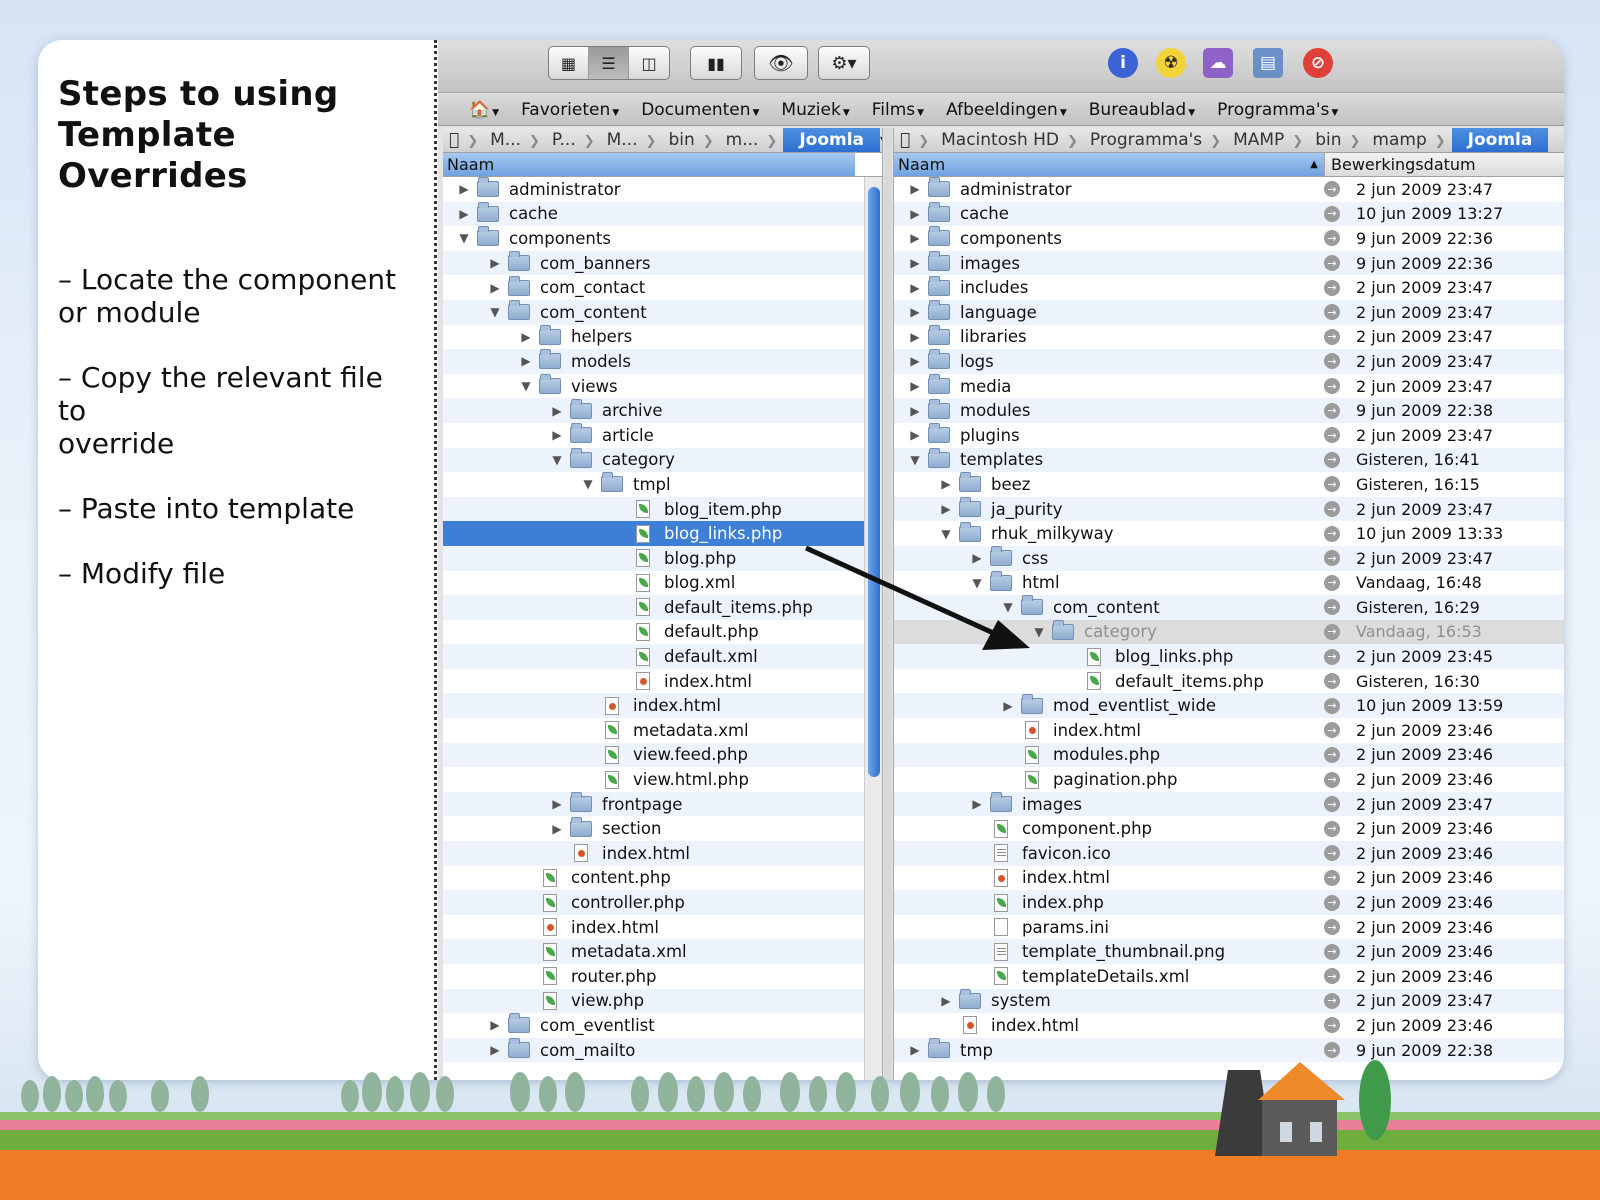 The image size is (1600, 1200). Describe the element at coordinates (662, 828) in the screenshot. I see `folder-row: ▶ section` at that location.